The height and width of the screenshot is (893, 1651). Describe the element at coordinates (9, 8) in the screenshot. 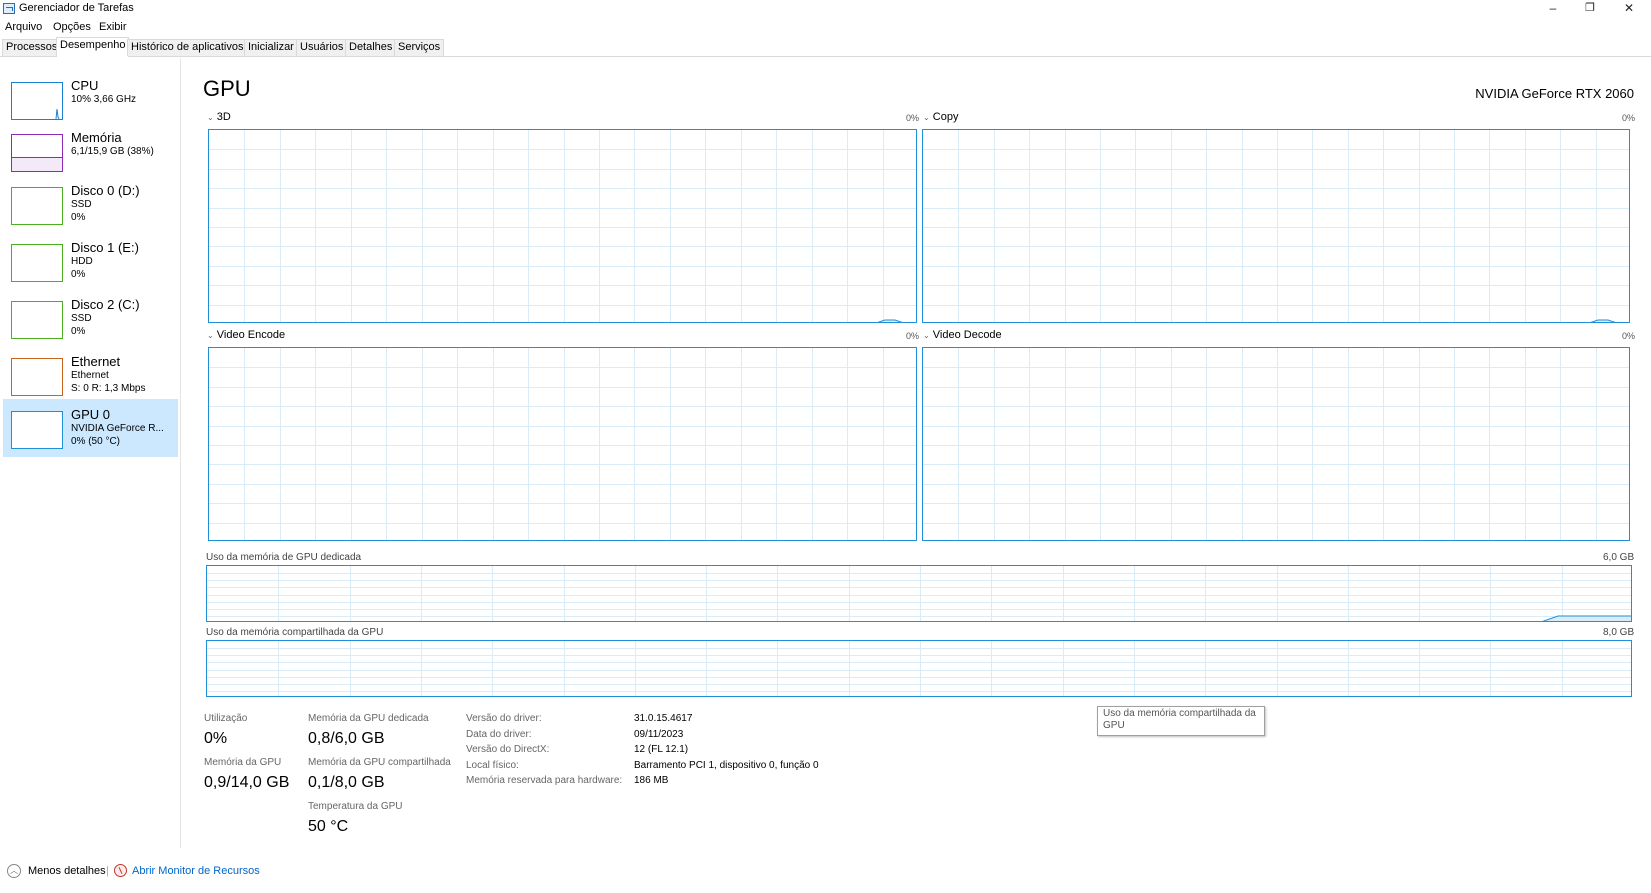

I see `task-manager-icon` at that location.